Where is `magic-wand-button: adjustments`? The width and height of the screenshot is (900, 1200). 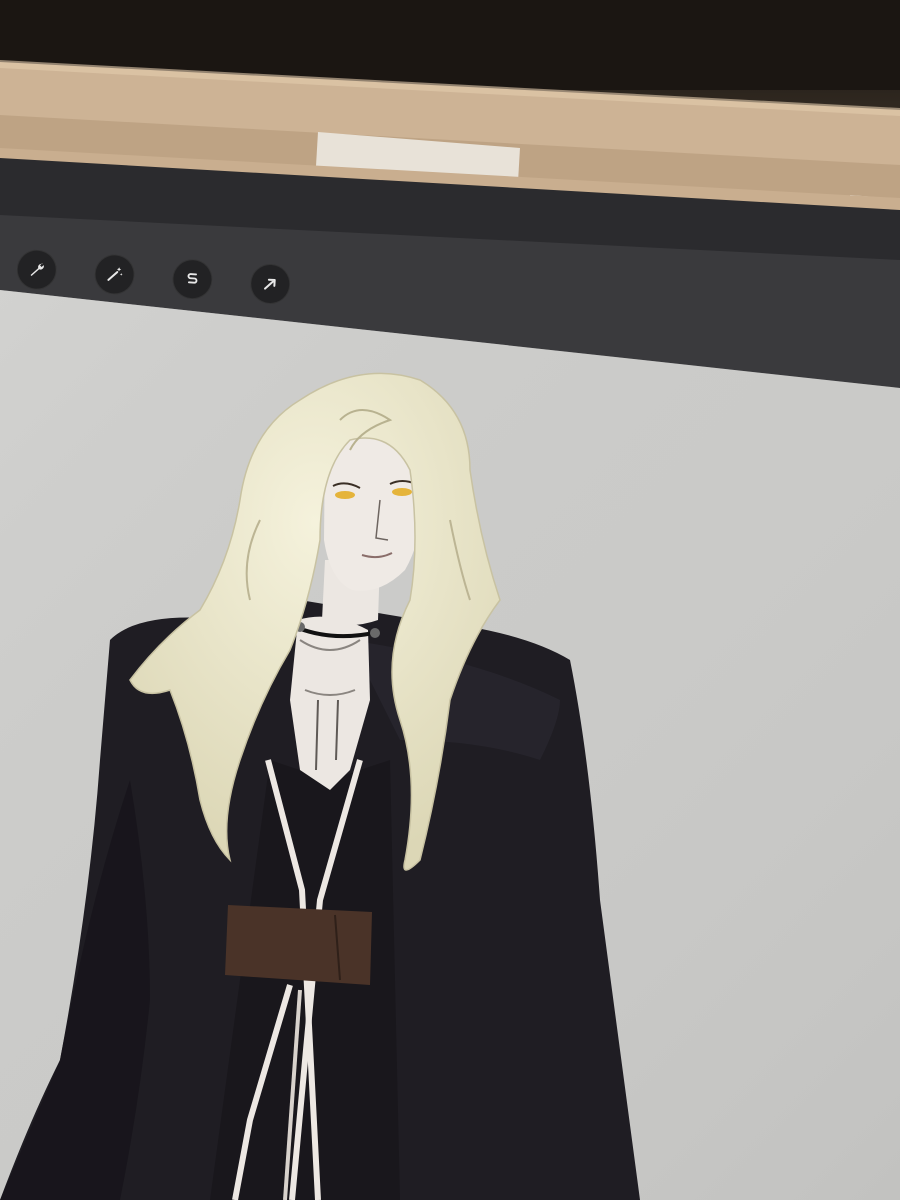 magic-wand-button: adjustments is located at coordinates (114, 274).